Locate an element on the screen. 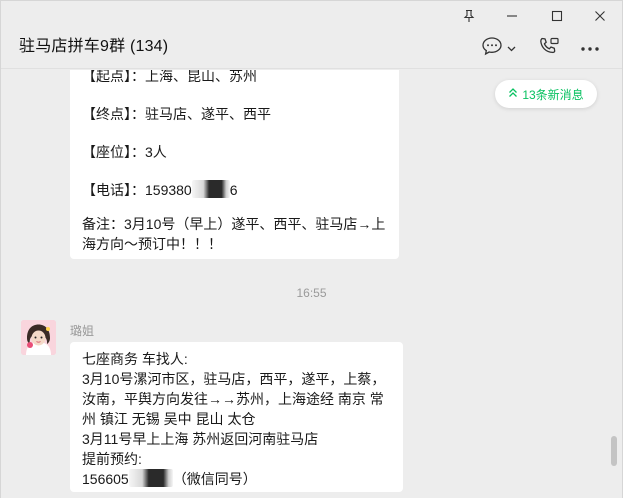  chat-options-button is located at coordinates (498, 48).